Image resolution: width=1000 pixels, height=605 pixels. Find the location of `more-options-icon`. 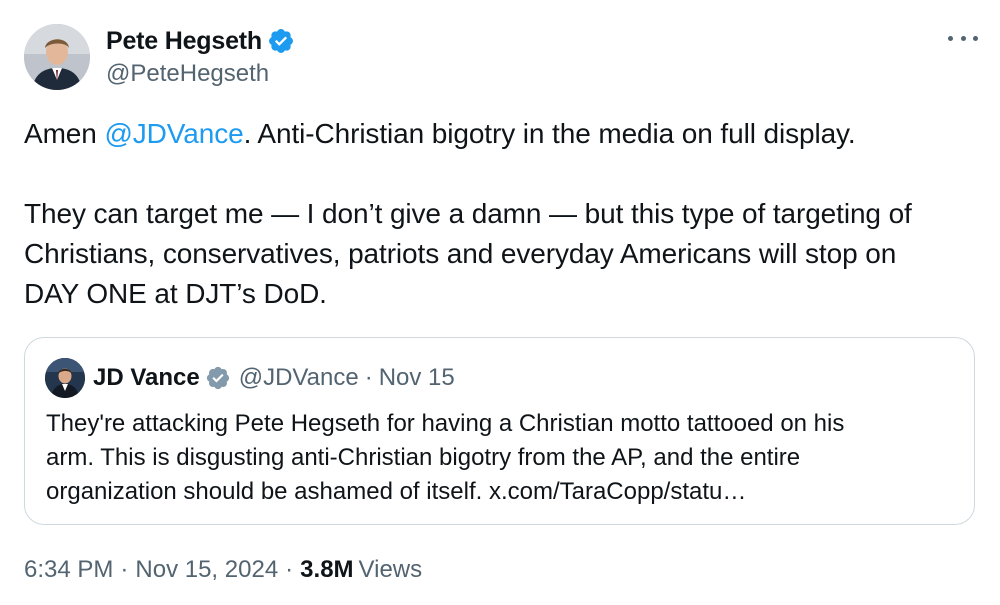

more-options-icon is located at coordinates (963, 38).